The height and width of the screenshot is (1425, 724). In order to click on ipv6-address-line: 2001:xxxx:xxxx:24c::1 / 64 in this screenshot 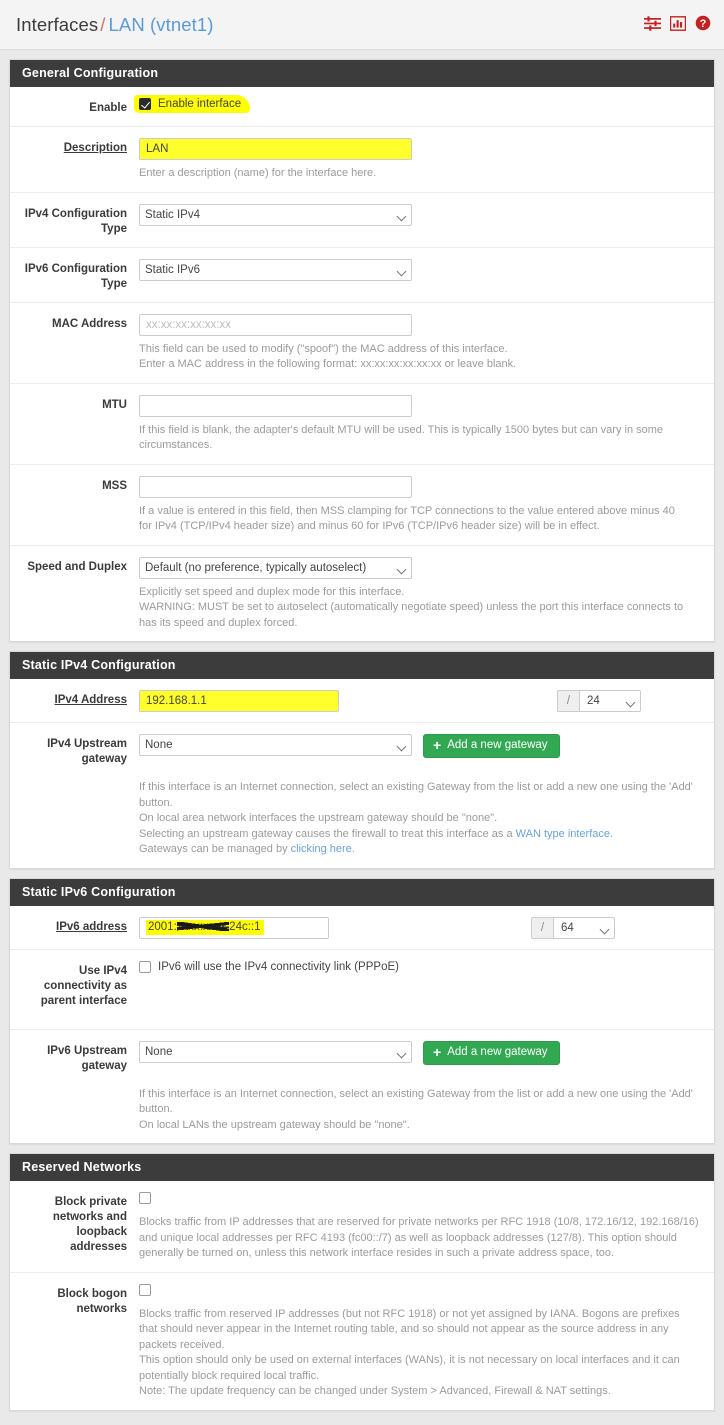, I will do `click(419, 927)`.